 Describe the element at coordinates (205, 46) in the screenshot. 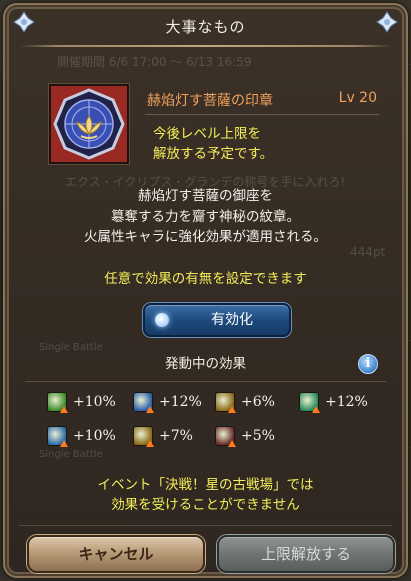

I see `title-divider` at that location.